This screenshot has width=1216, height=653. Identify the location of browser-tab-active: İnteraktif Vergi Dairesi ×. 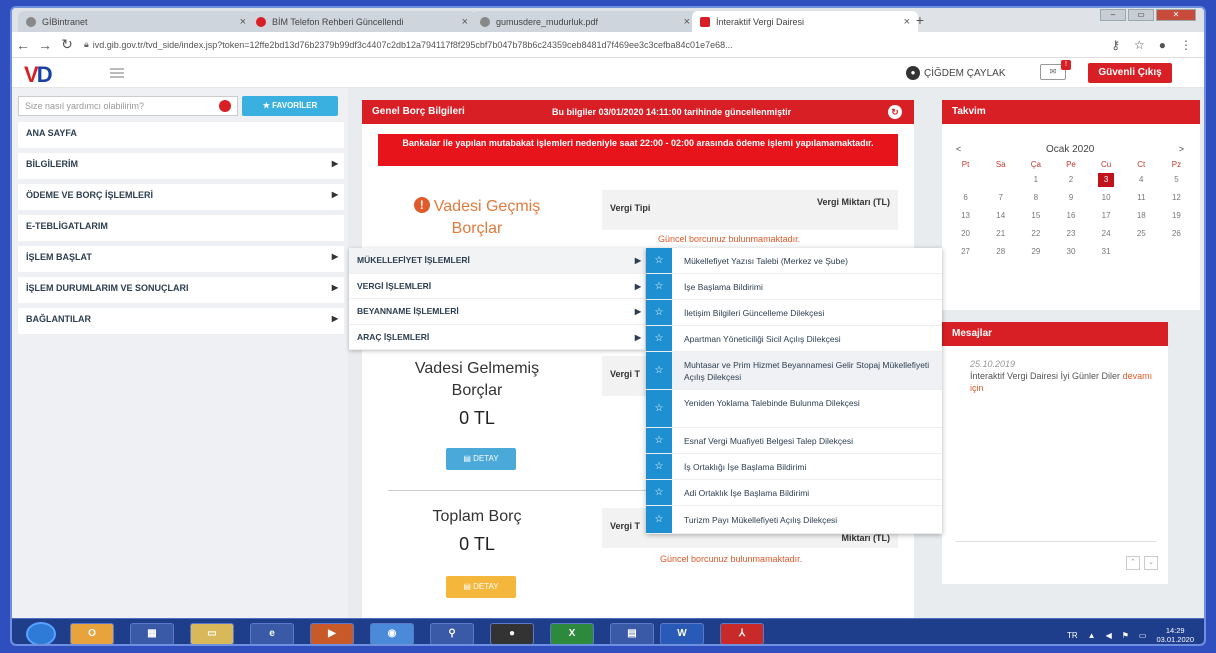
(805, 21).